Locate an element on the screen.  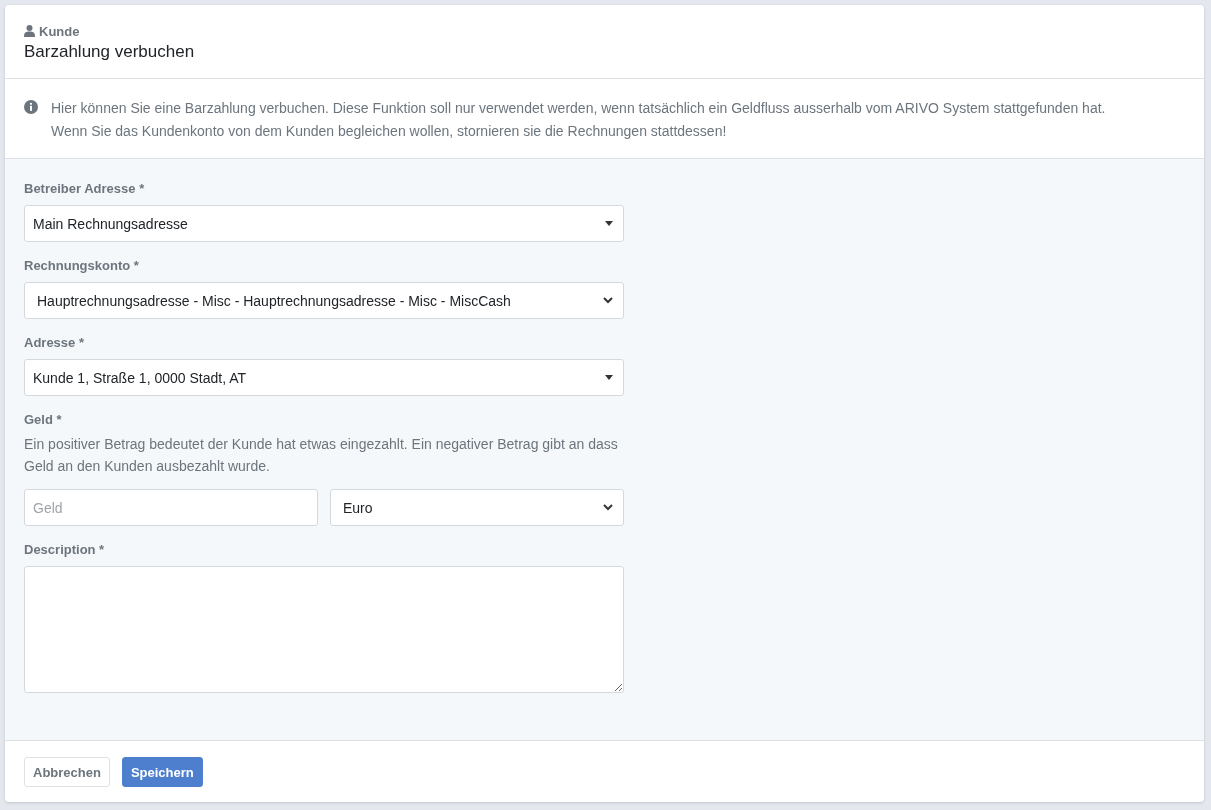
context-label: Kunde is located at coordinates (59, 31).